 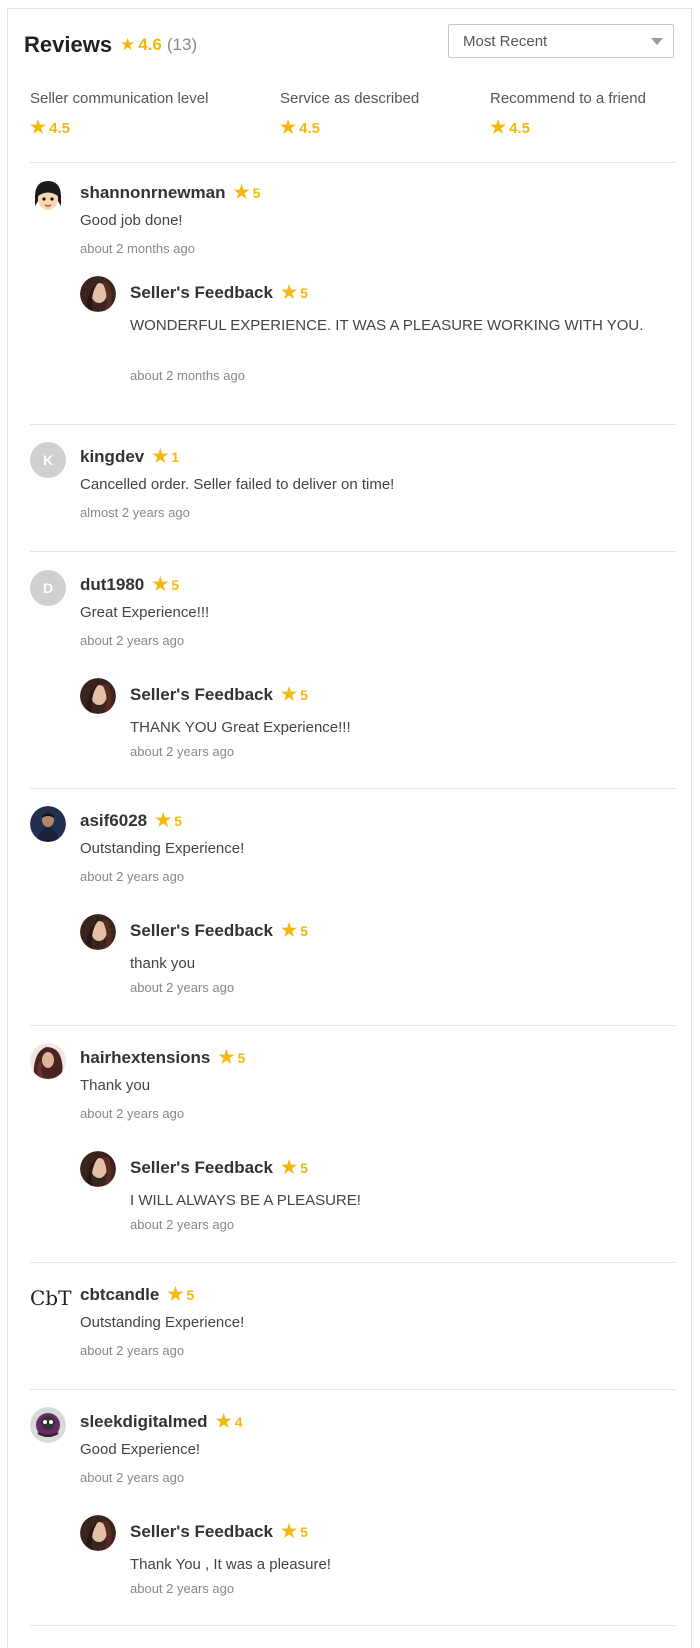 What do you see at coordinates (137, 248) in the screenshot?
I see `review-time: about 2 months ago` at bounding box center [137, 248].